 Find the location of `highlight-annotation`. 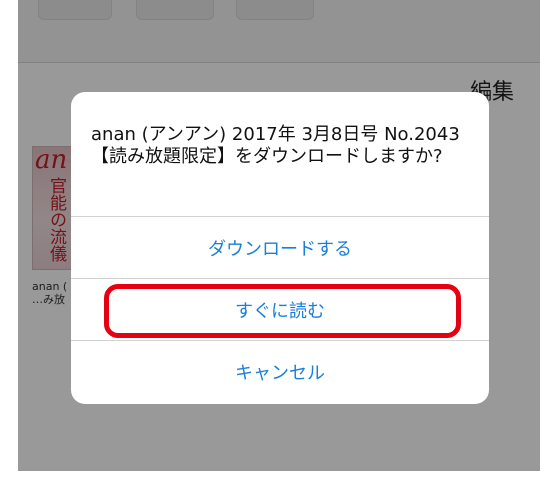

highlight-annotation is located at coordinates (282, 311).